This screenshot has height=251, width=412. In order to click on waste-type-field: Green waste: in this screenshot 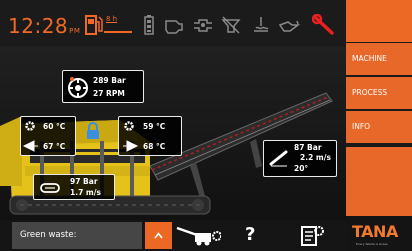, I will do `click(77, 235)`.